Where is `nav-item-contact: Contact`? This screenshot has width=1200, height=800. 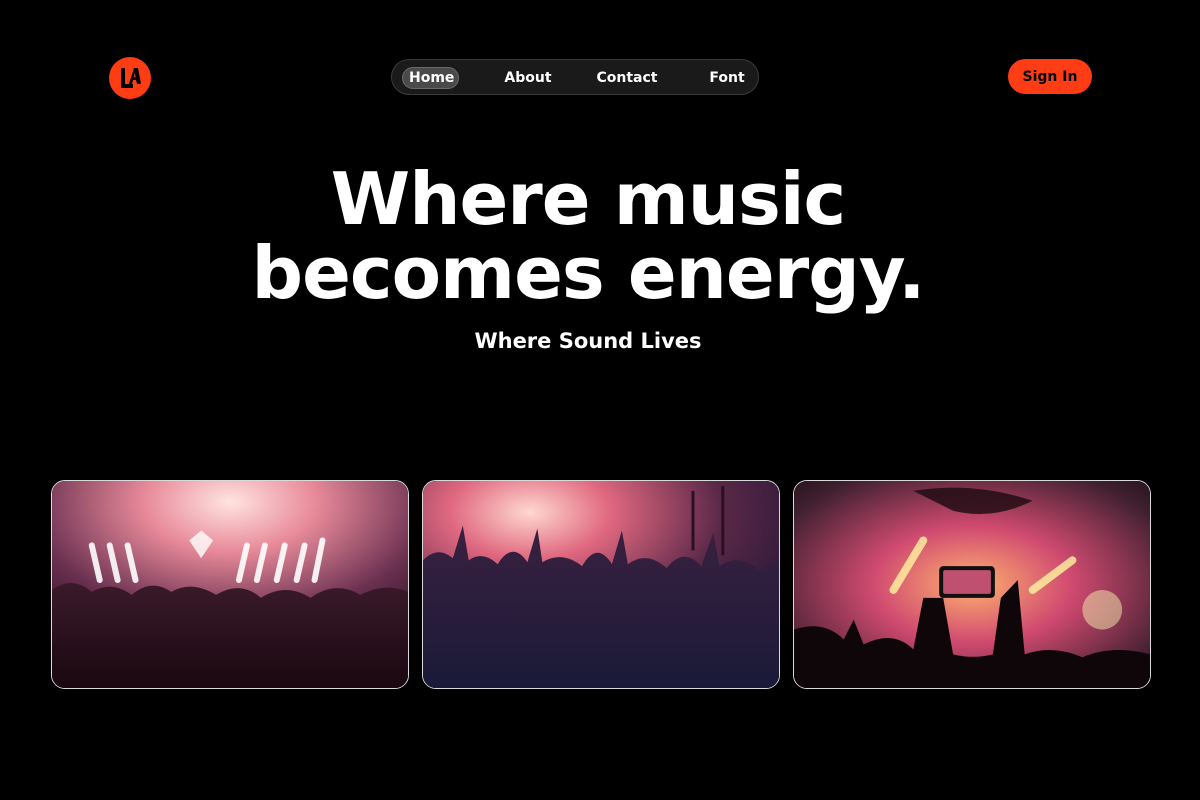
nav-item-contact: Contact is located at coordinates (627, 78).